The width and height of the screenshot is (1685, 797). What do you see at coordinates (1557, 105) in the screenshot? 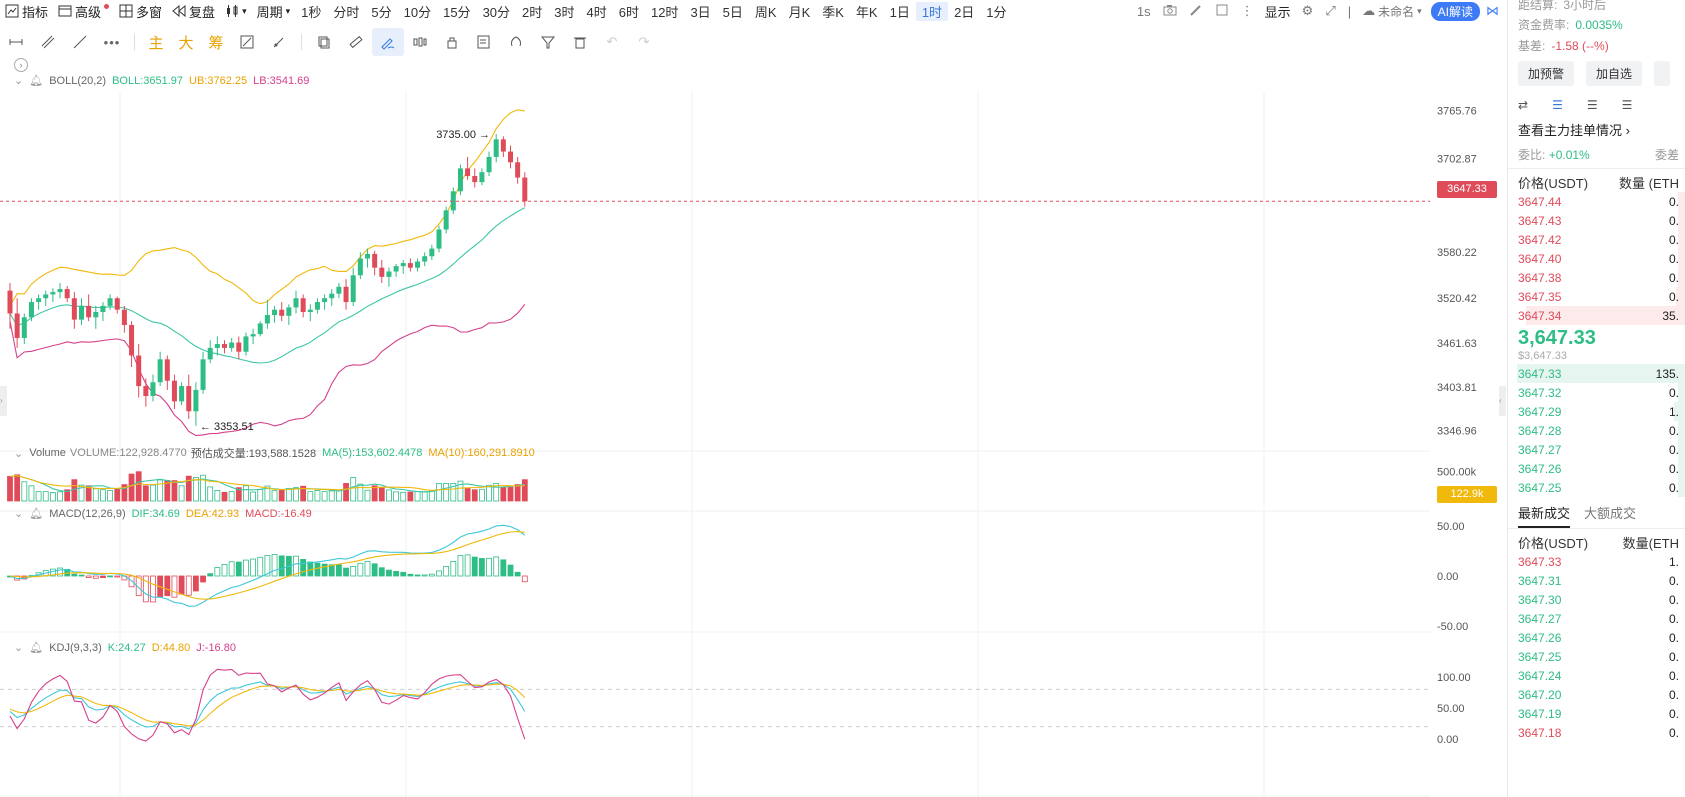
I see `view-bids-asks-icon: ☰` at bounding box center [1557, 105].